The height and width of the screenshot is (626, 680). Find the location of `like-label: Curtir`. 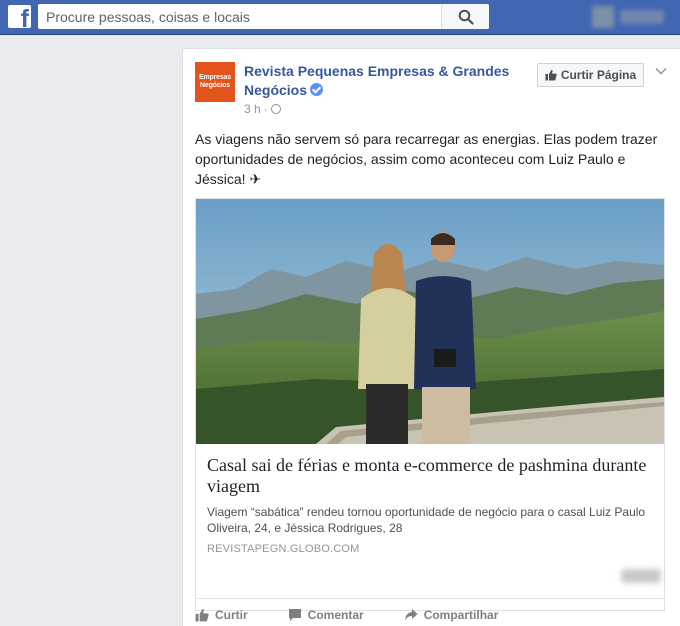

like-label: Curtir is located at coordinates (231, 615).